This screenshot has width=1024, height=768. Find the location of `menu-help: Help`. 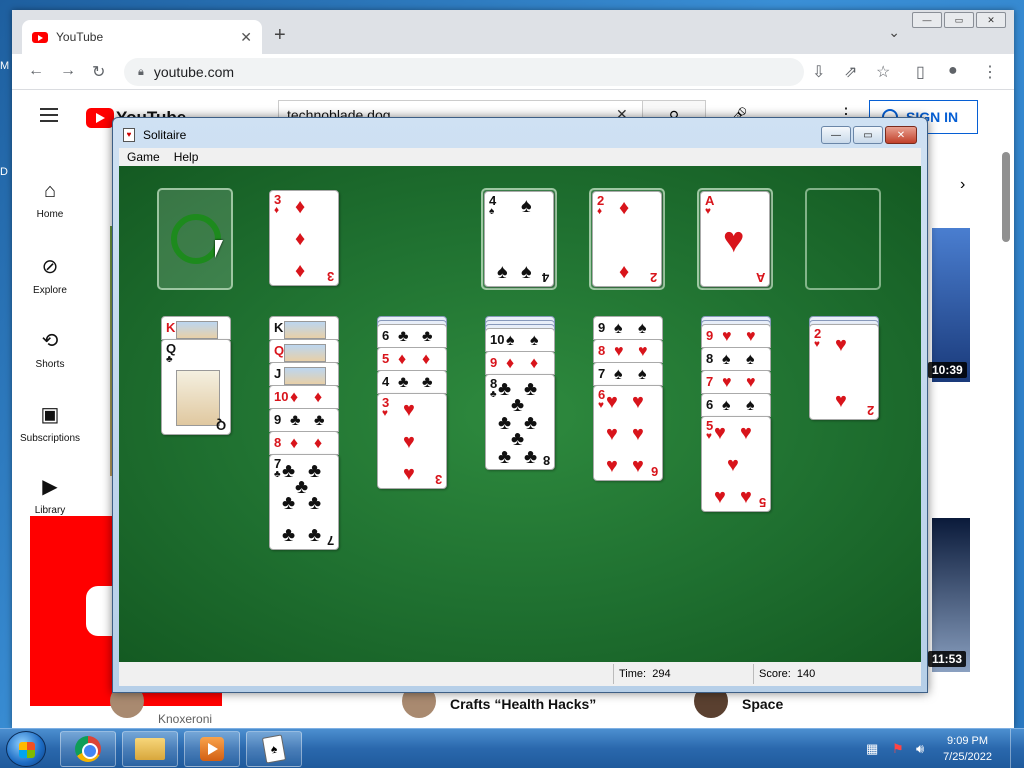

menu-help: Help is located at coordinates (186, 157).